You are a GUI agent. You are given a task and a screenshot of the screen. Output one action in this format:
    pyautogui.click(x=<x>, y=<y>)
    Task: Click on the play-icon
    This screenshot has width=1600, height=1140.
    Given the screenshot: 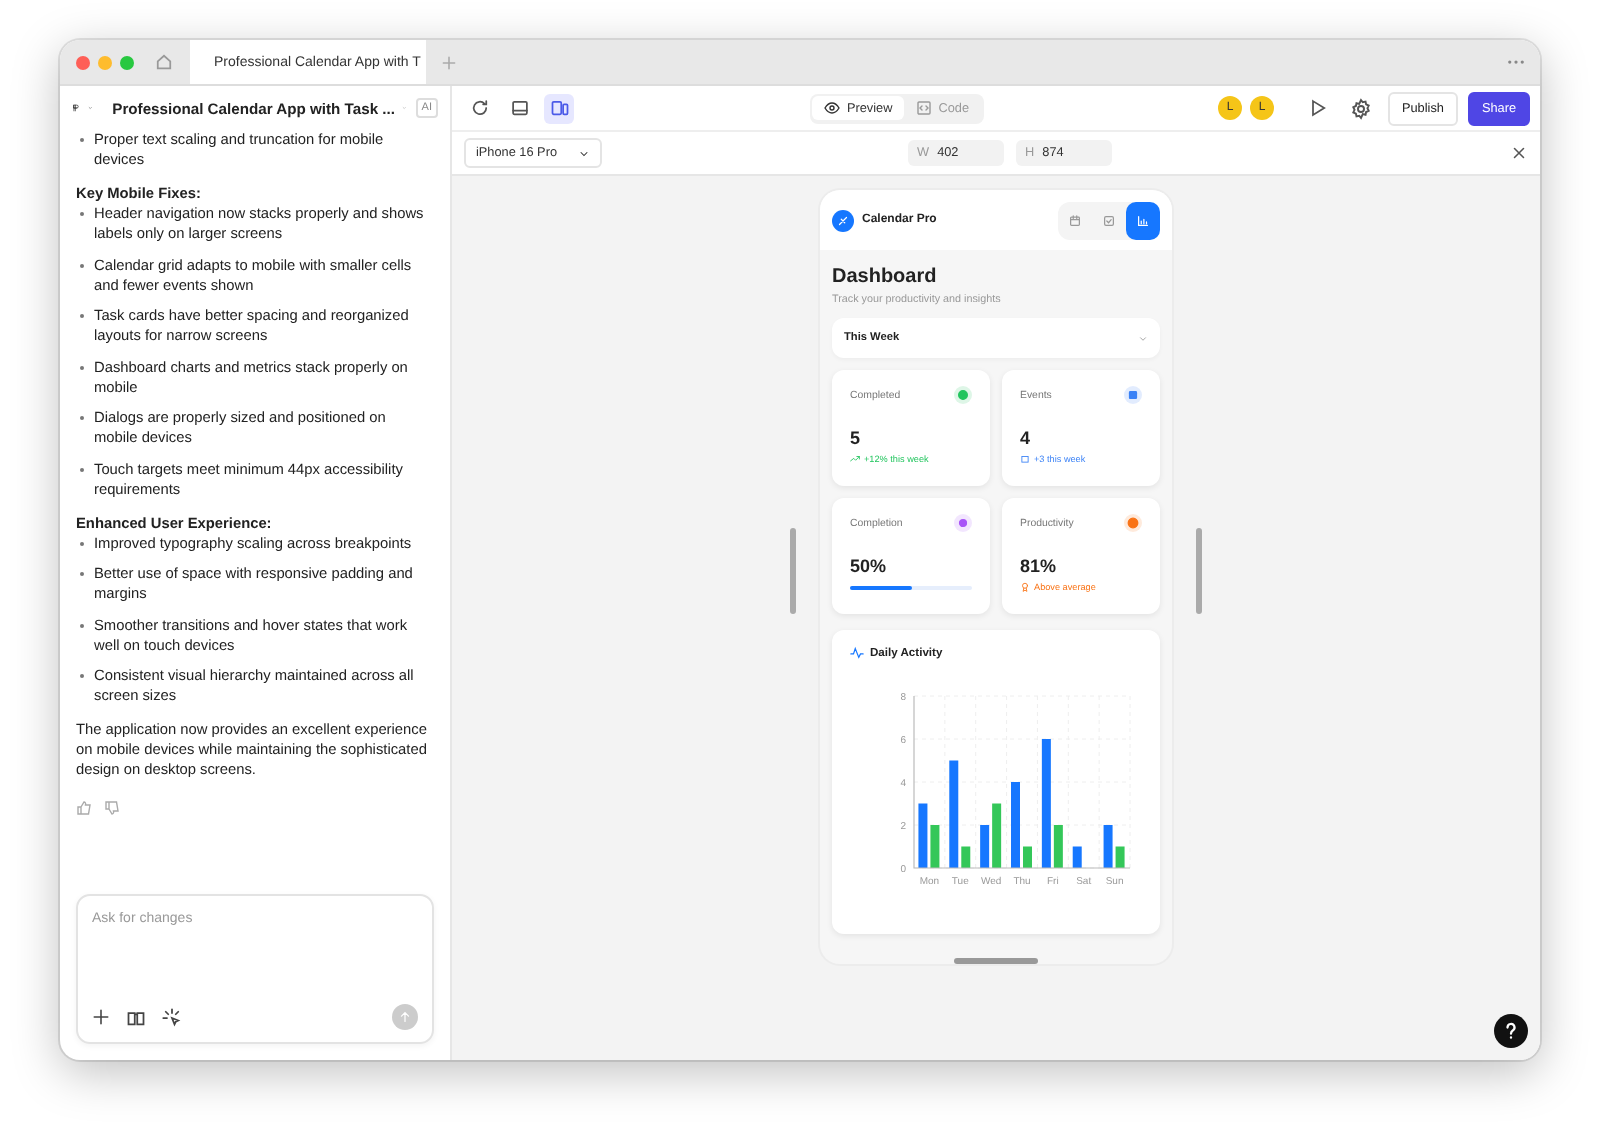 What is the action you would take?
    pyautogui.click(x=1317, y=108)
    